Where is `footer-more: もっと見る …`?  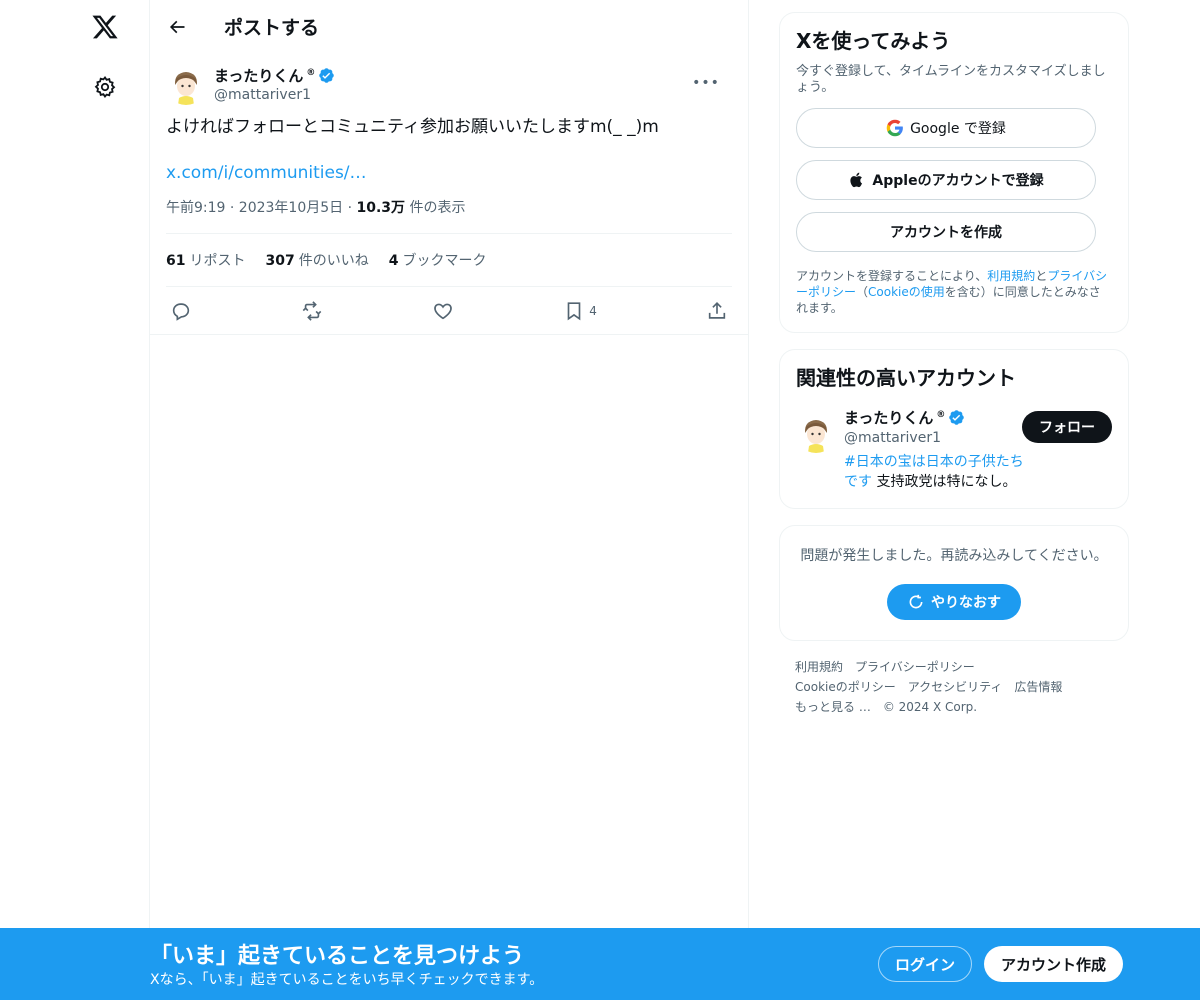 footer-more: もっと見る … is located at coordinates (833, 707).